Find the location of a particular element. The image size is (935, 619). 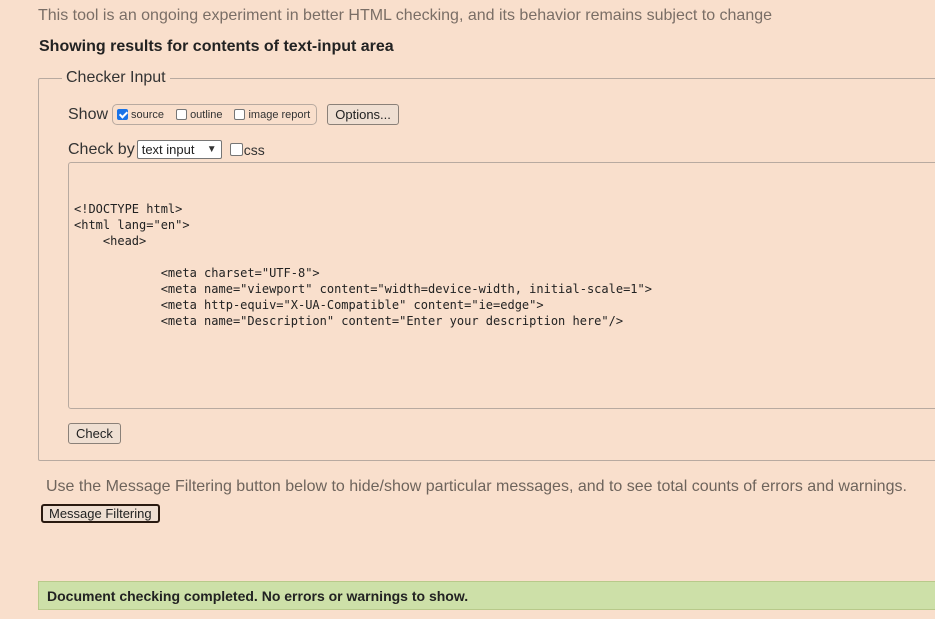

show-outline-option: outline is located at coordinates (199, 115).